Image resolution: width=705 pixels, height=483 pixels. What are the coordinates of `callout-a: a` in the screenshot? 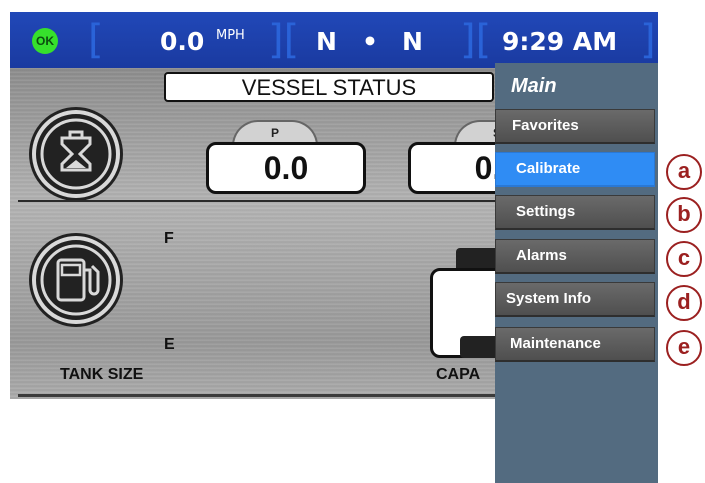 It's located at (684, 172).